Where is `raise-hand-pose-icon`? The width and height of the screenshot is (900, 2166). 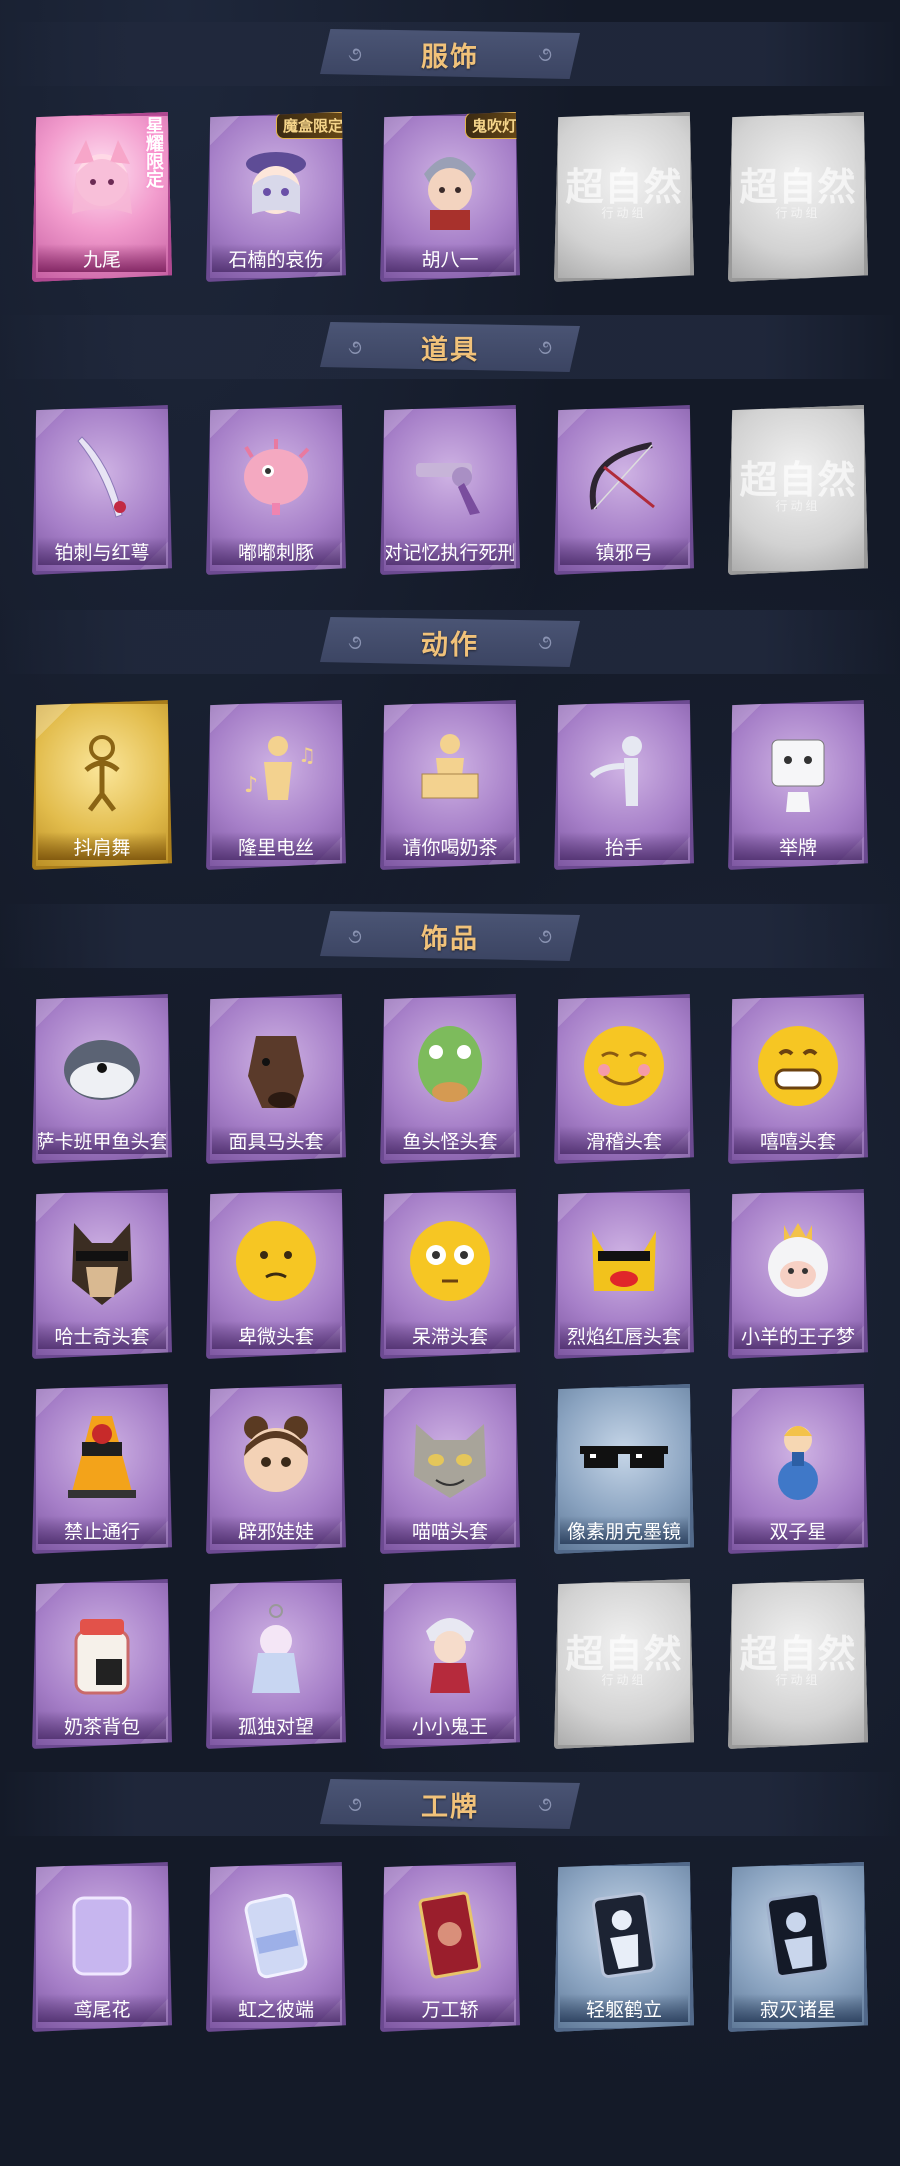 raise-hand-pose-icon is located at coordinates (624, 772).